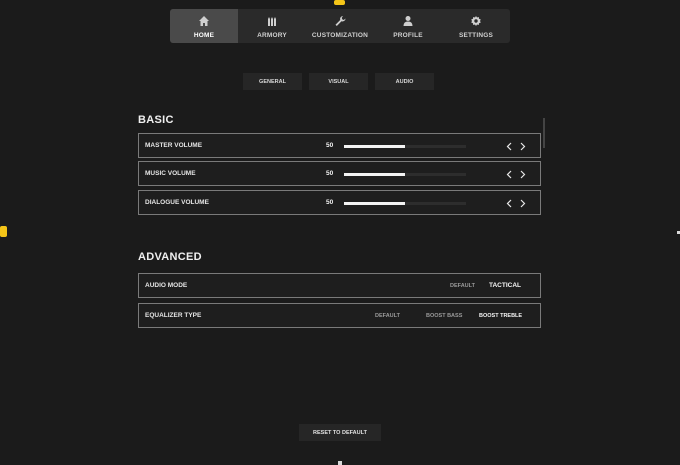  I want to click on nav-profile-label: PROFILE, so click(408, 35).